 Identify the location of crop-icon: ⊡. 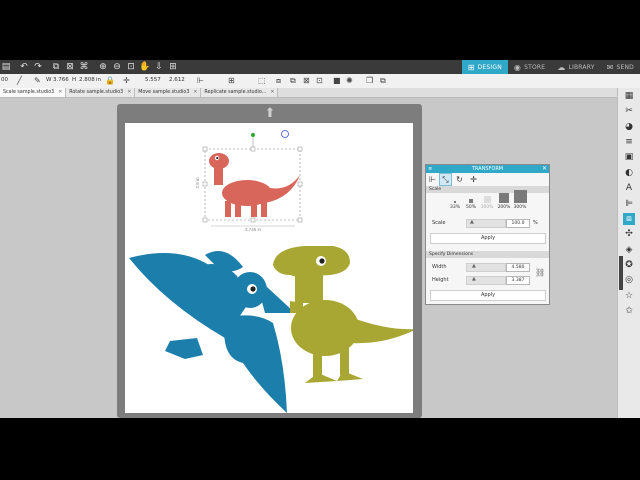
(319, 80).